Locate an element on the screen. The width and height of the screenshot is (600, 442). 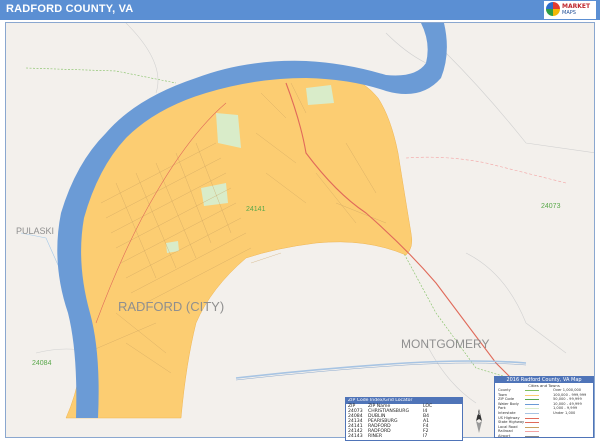
legend-label: State Highway is located at coordinates (511, 422).